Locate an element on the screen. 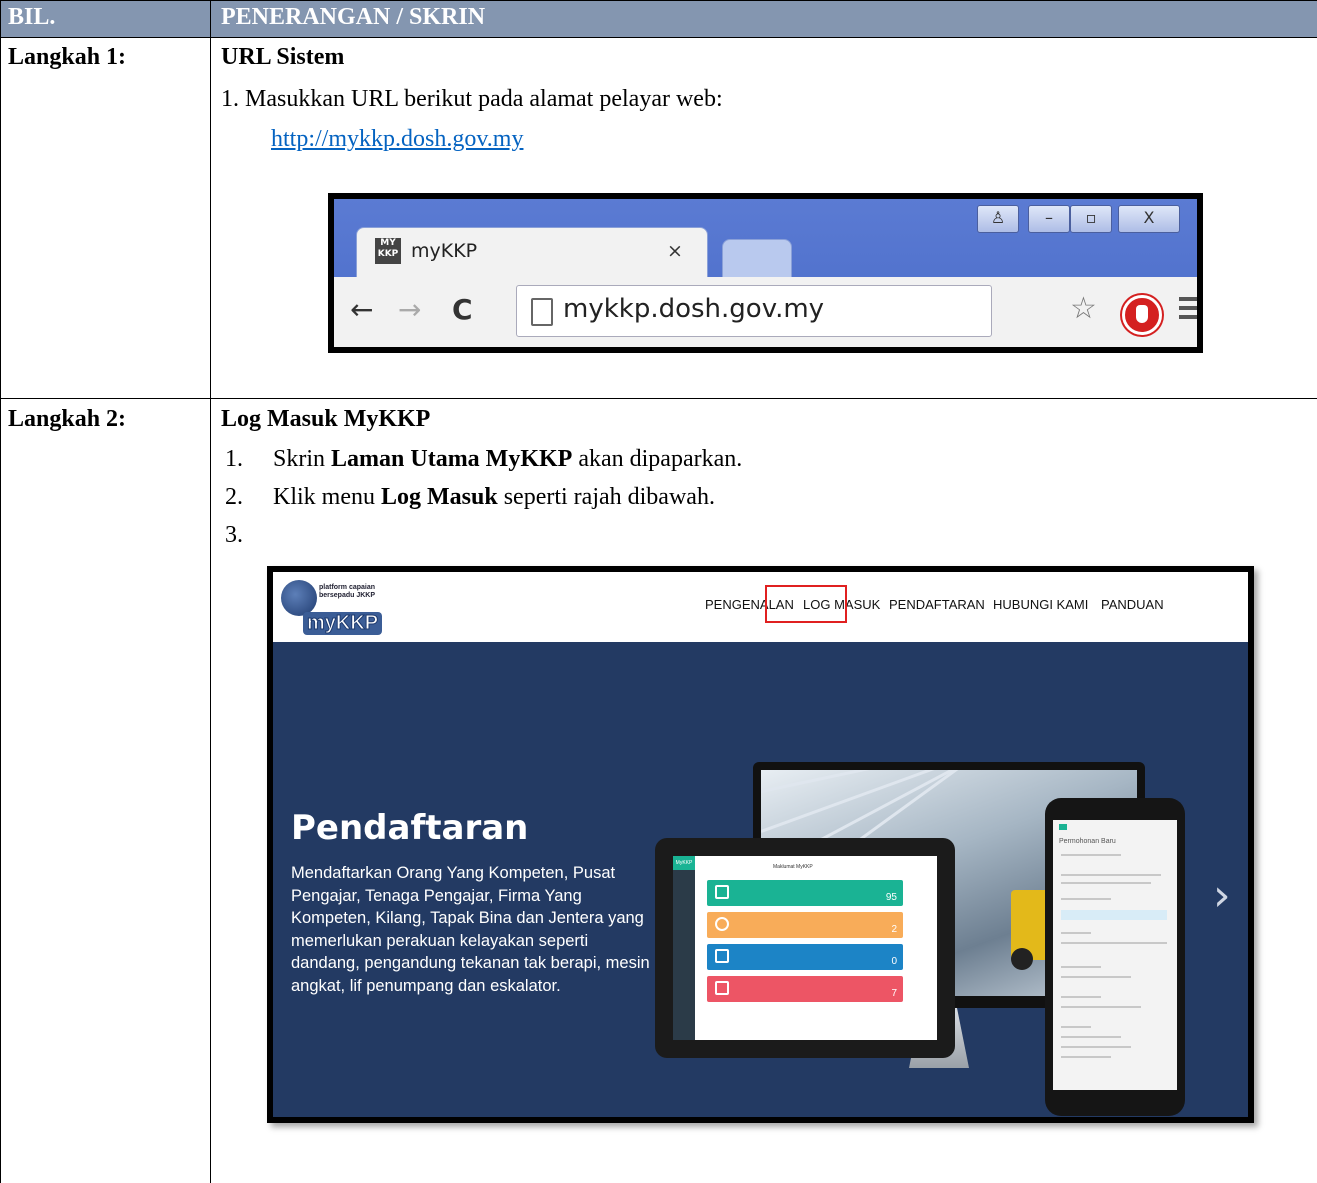 The width and height of the screenshot is (1317, 1183). user-icon is located at coordinates (722, 924).